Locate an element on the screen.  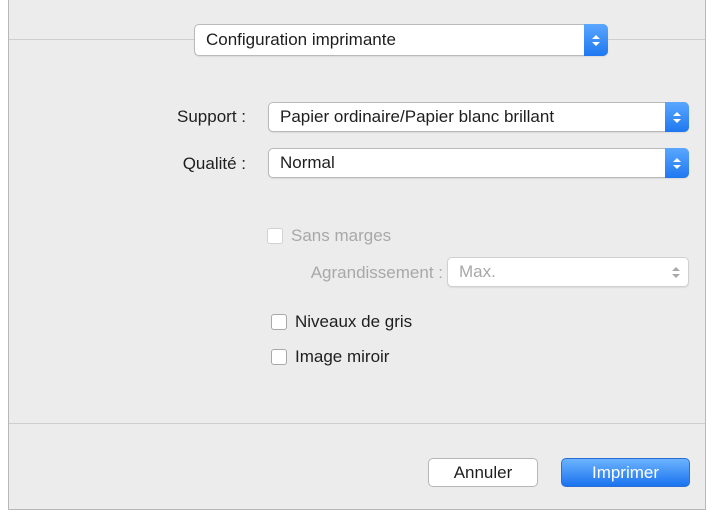
enlargement-value: Max. is located at coordinates (477, 271).